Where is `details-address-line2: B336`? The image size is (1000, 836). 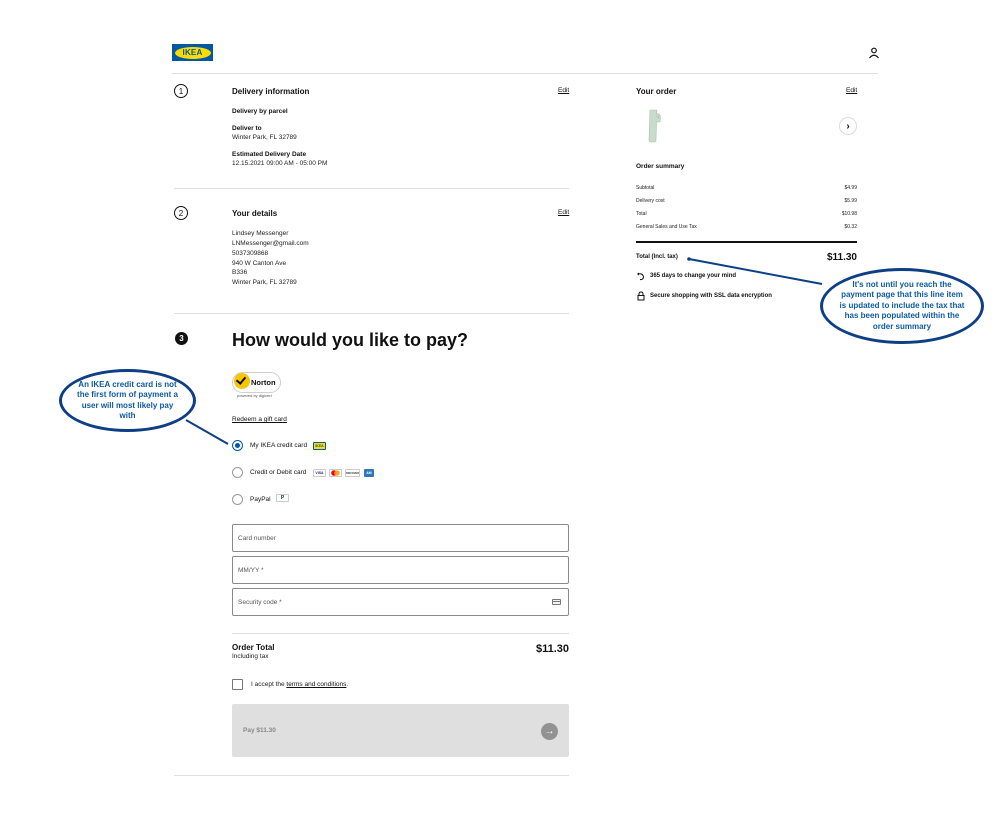 details-address-line2: B336 is located at coordinates (240, 272).